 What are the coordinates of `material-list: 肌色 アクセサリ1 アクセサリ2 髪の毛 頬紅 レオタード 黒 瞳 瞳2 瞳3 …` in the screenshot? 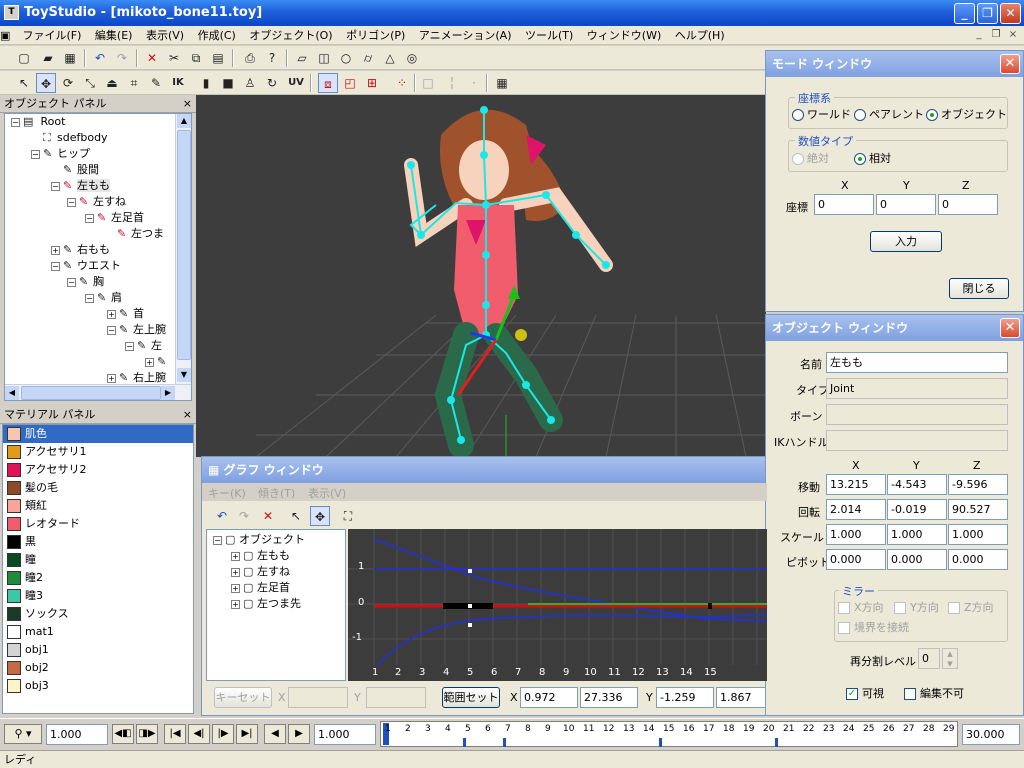 It's located at (98, 569).